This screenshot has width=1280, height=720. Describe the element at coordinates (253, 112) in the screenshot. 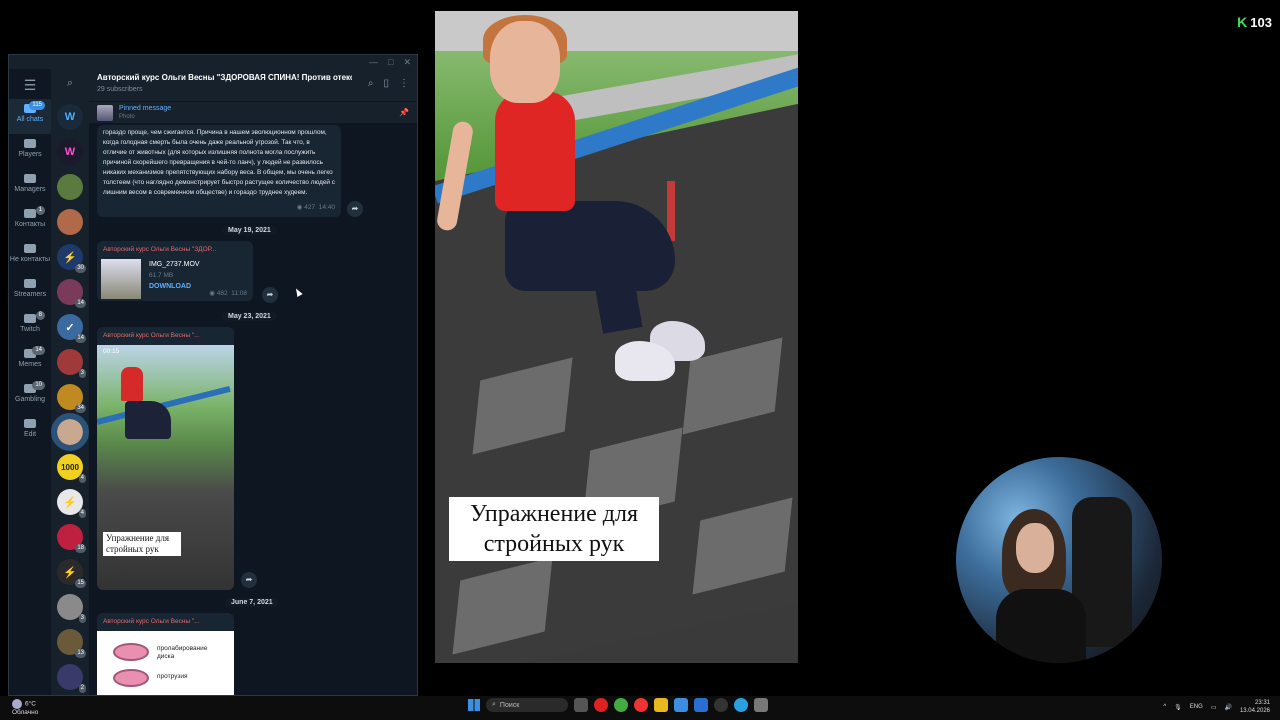

I see `pinned-message-bar: Pinned message Photo 📌` at that location.